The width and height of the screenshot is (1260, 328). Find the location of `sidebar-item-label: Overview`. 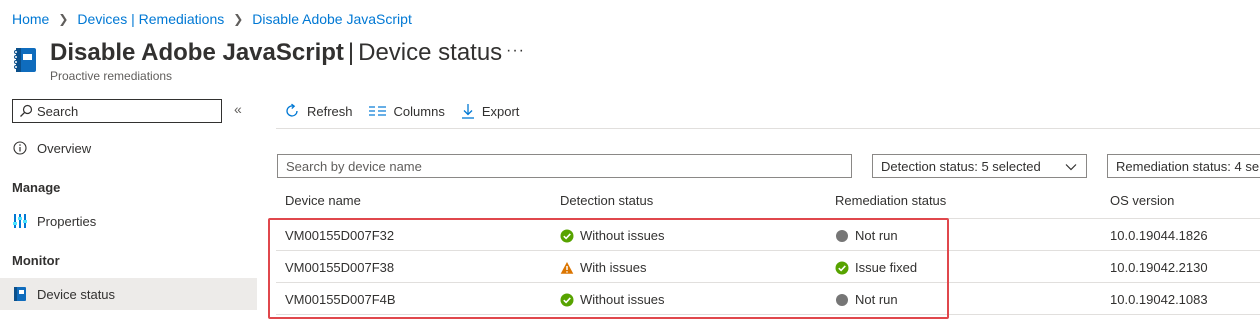

sidebar-item-label: Overview is located at coordinates (64, 148).